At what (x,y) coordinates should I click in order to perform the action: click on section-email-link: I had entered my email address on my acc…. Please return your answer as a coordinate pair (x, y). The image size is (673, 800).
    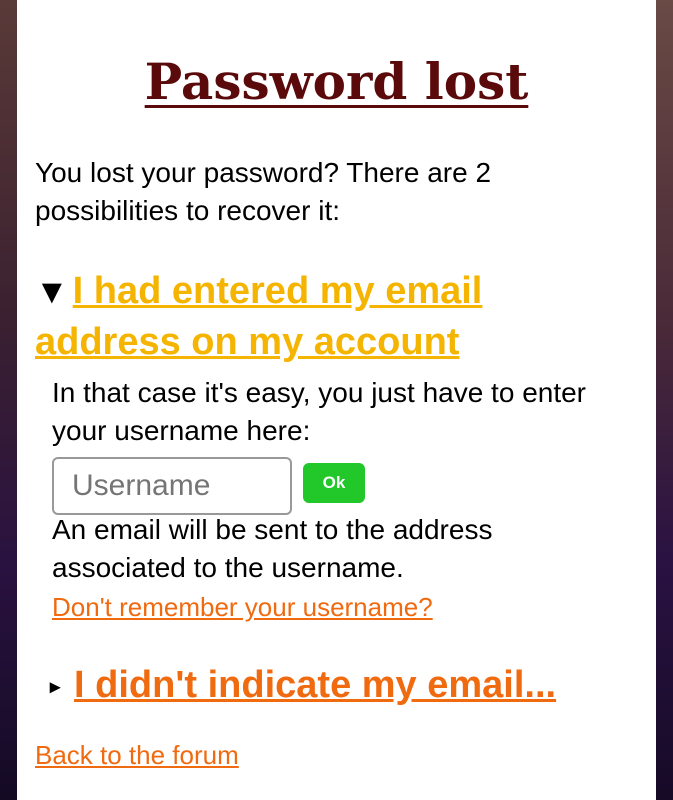
    Looking at the image, I should click on (258, 316).